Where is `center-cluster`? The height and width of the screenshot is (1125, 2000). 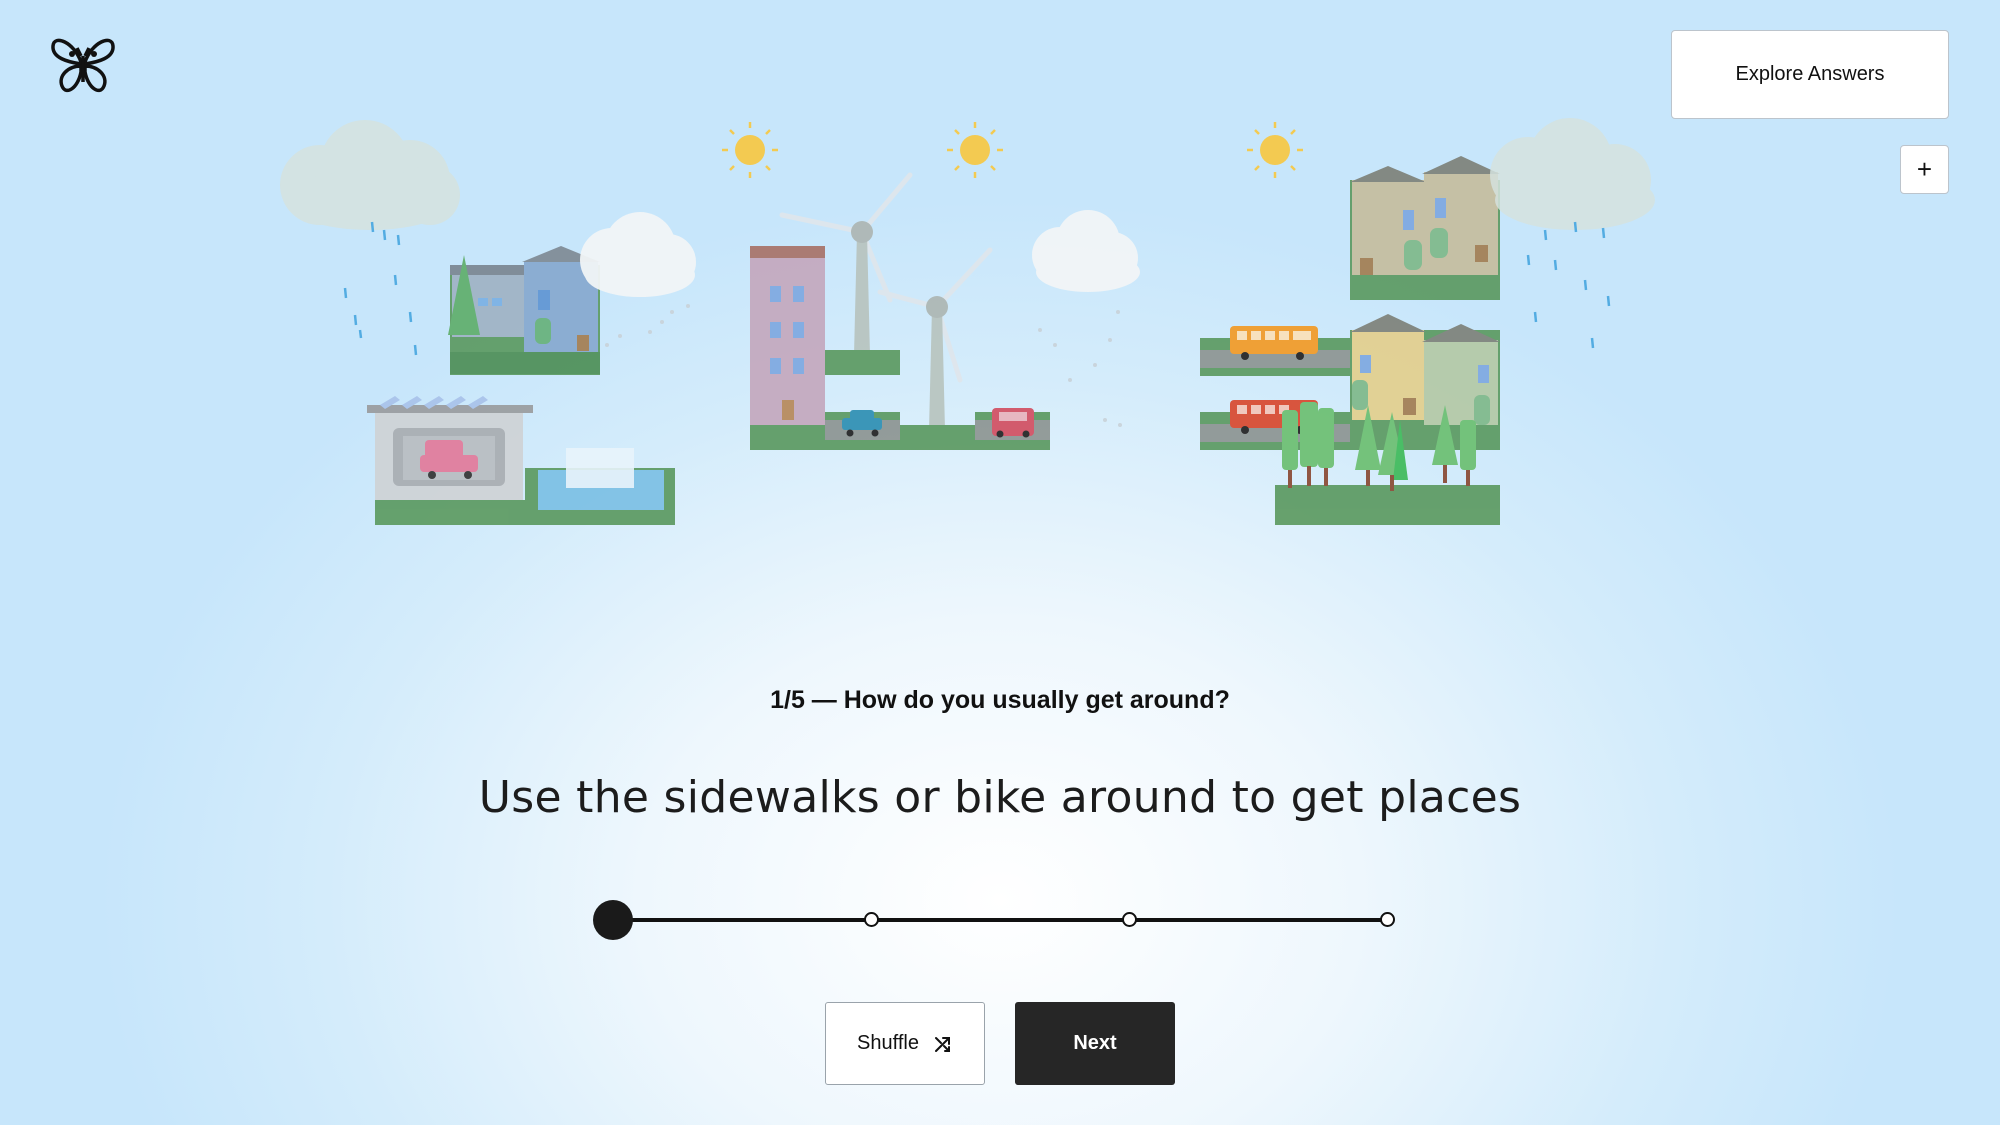 center-cluster is located at coordinates (931, 286).